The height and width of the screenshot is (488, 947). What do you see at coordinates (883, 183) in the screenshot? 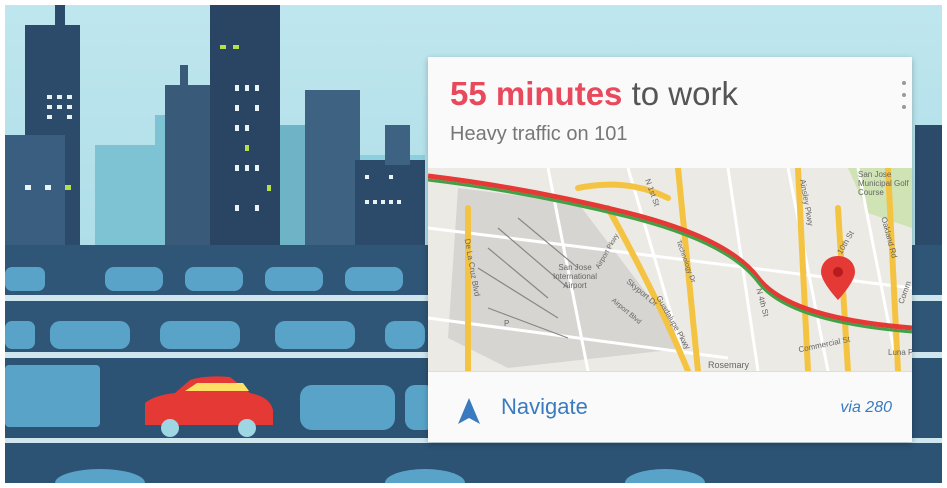
I see `map-label-golf: San Jose Municipal Golf Course` at bounding box center [883, 183].